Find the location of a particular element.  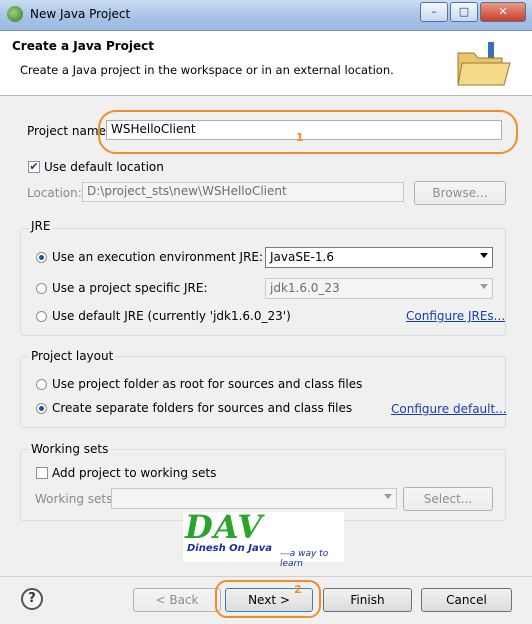

close-button: ✕ is located at coordinates (503, 12).